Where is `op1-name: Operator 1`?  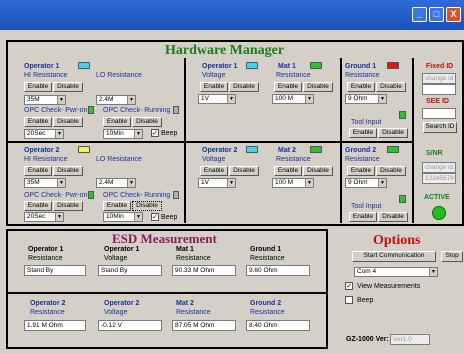 op1-name: Operator 1 is located at coordinates (42, 66).